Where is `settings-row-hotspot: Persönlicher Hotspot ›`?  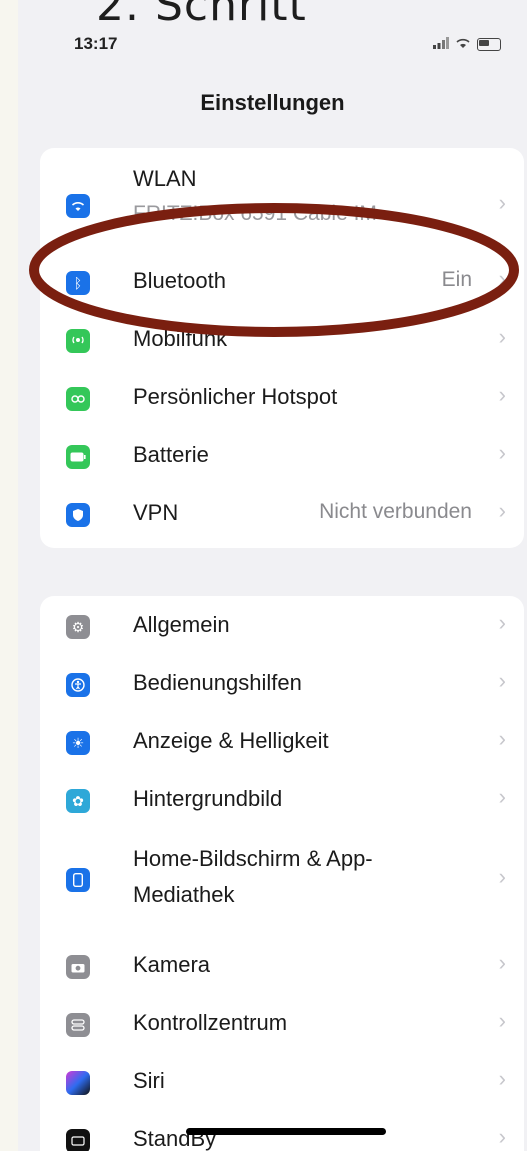 settings-row-hotspot: Persönlicher Hotspot › is located at coordinates (282, 401).